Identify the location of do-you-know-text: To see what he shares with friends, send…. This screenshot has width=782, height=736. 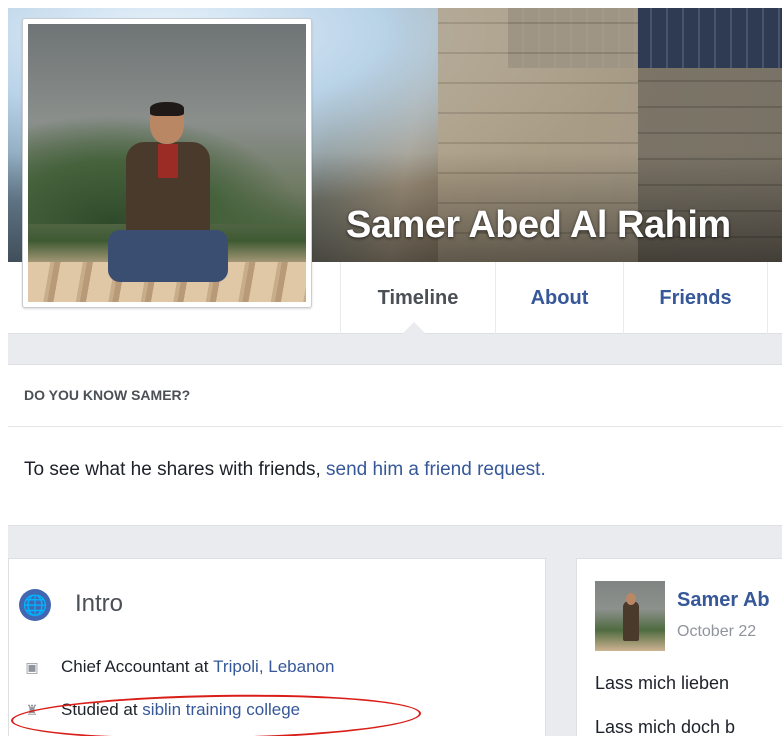
(285, 470).